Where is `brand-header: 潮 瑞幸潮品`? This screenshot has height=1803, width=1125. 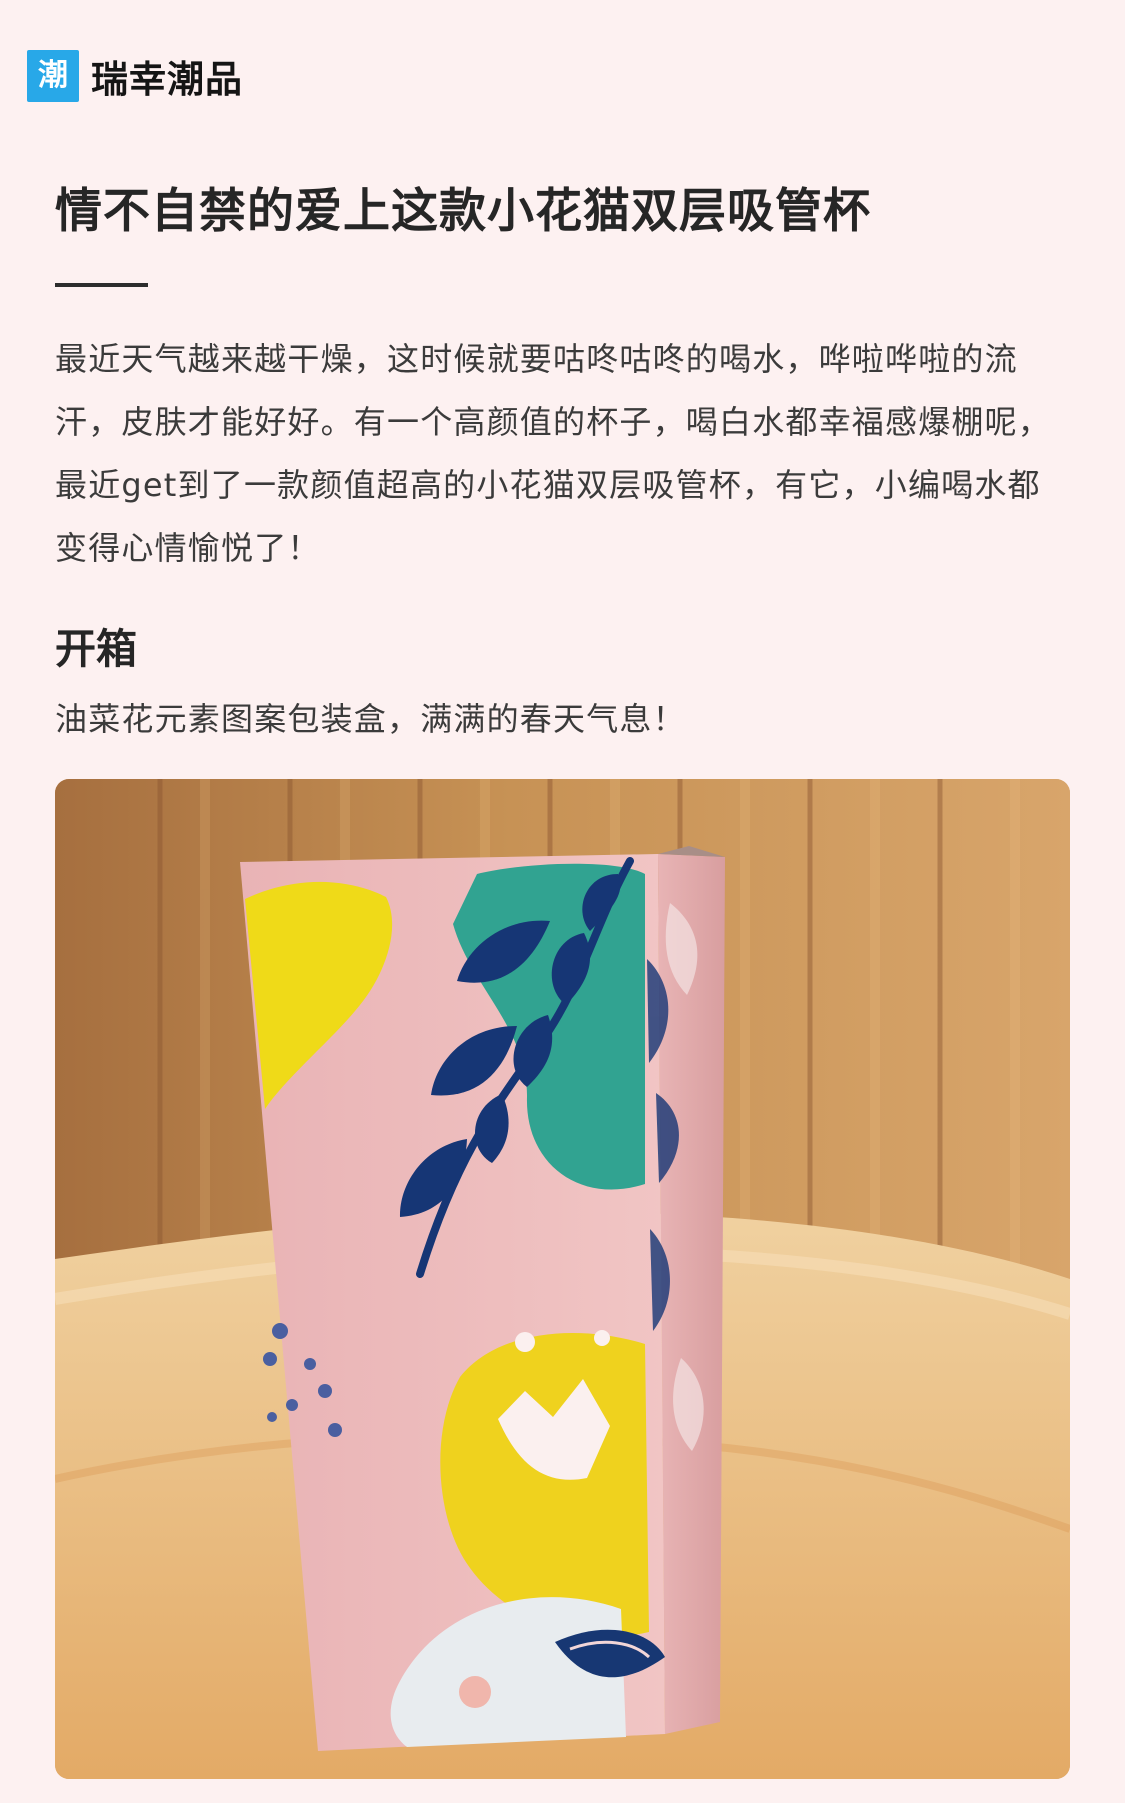
brand-header: 潮 瑞幸潮品 is located at coordinates (135, 76).